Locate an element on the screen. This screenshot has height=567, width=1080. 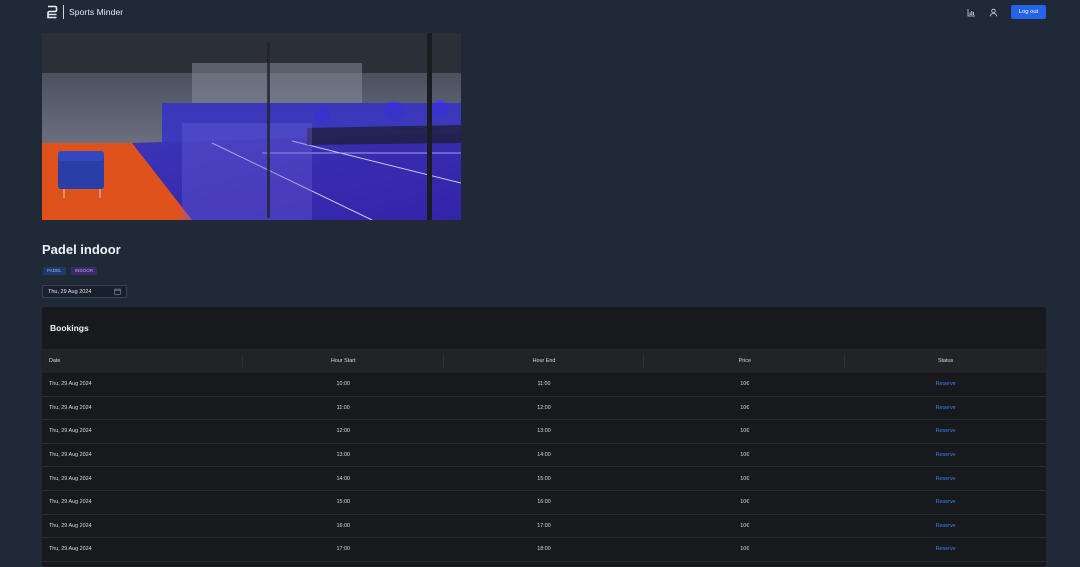
table-row: Thu, 29 Aug 2024 12:00 13:00 10€ Reserve is located at coordinates (544, 432).